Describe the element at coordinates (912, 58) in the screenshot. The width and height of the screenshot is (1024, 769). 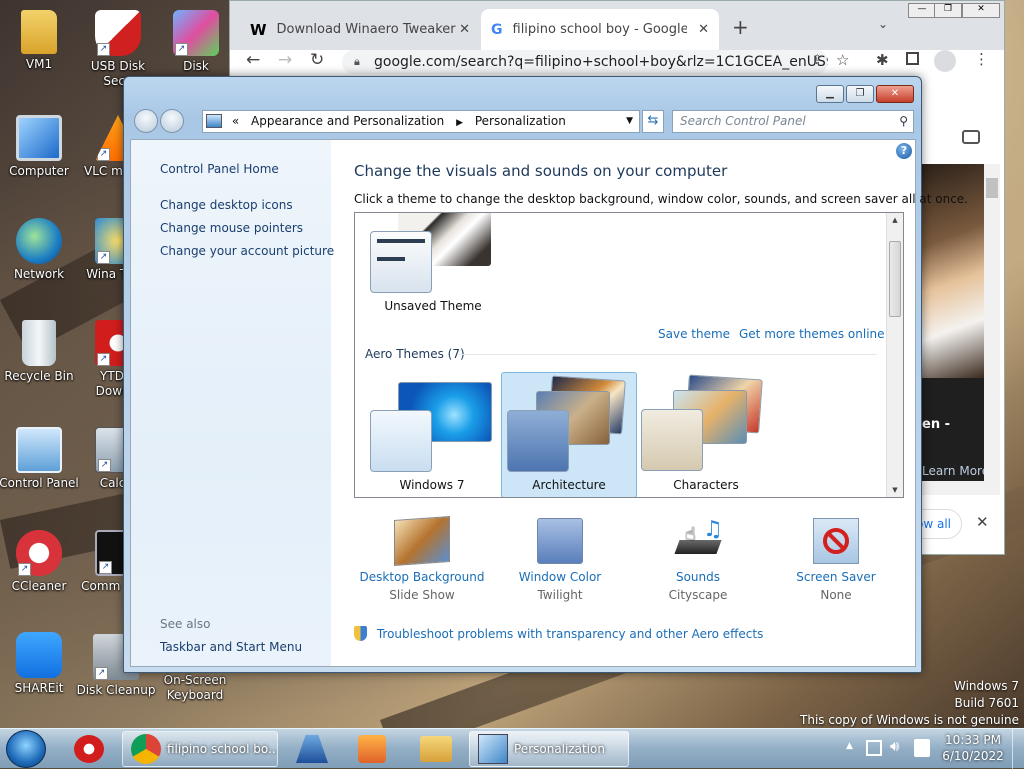
I see `side-panel-icon` at that location.